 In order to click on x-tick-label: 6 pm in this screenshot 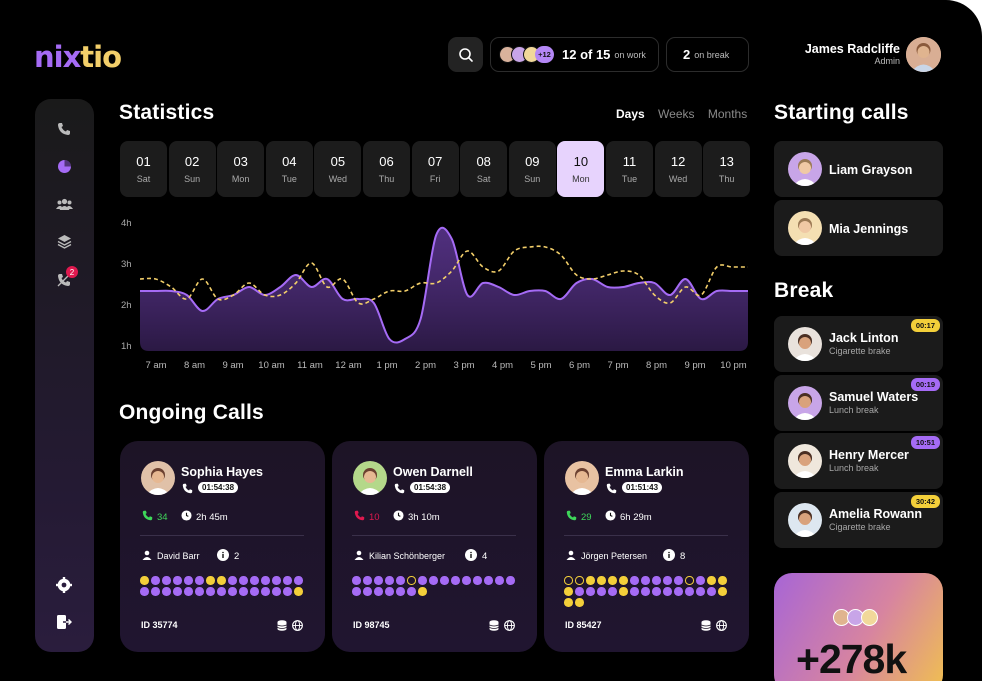, I will do `click(579, 365)`.